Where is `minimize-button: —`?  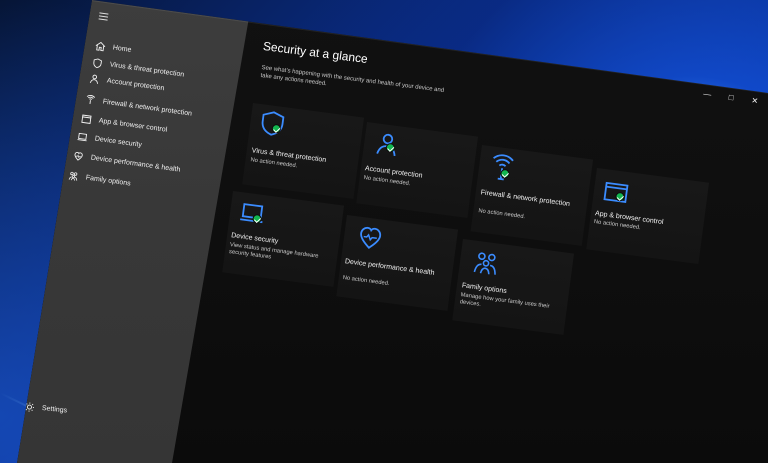
minimize-button: — is located at coordinates (707, 94).